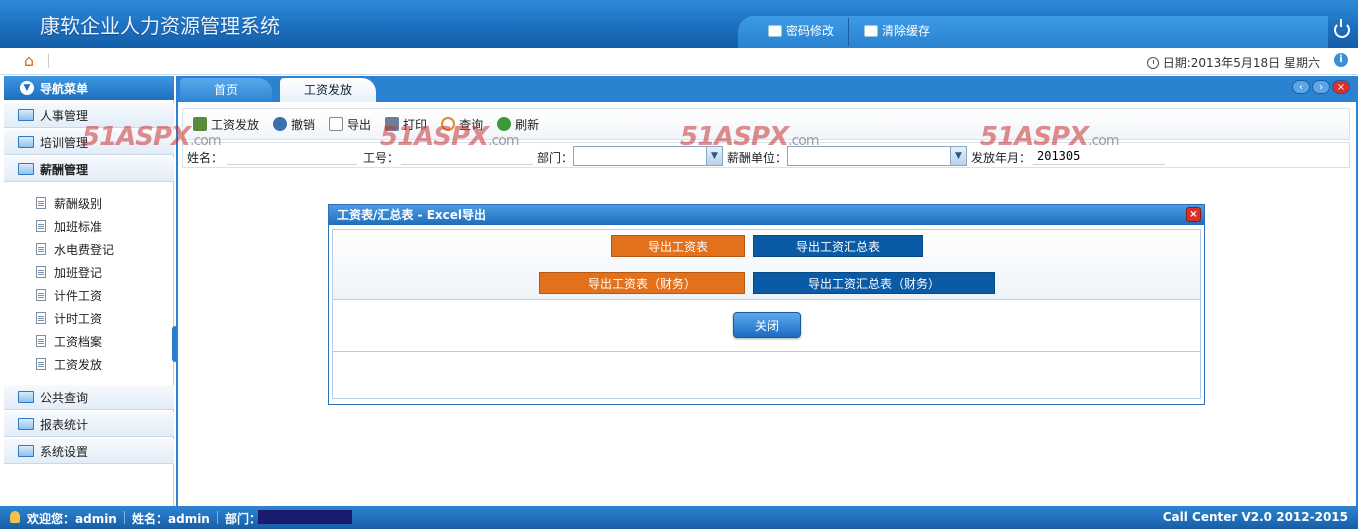  I want to click on sidebar-item-utility-fees: 水电费登记, so click(75, 249).